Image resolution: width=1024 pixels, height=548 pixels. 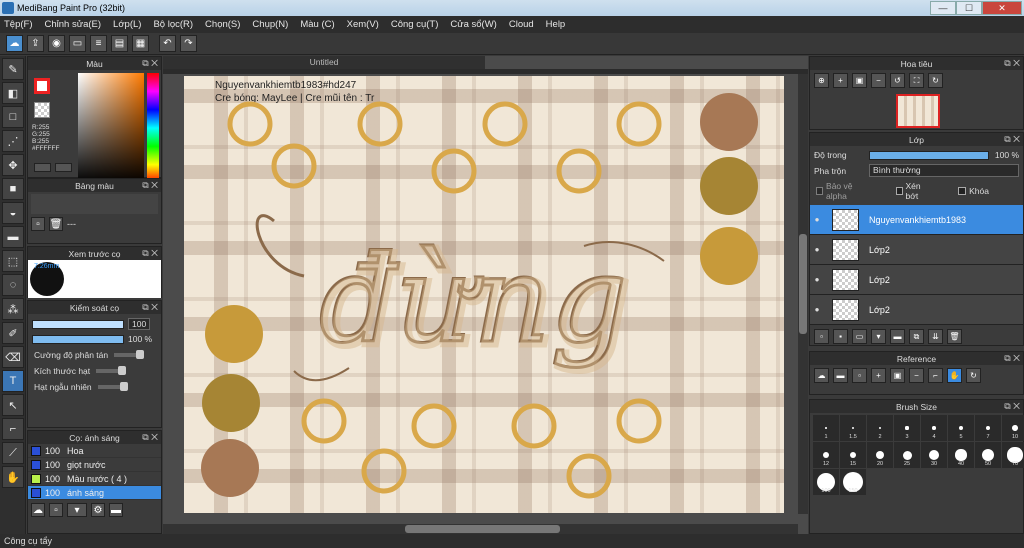 I want to click on add-layer-menu-icon: ▾, so click(x=878, y=336).